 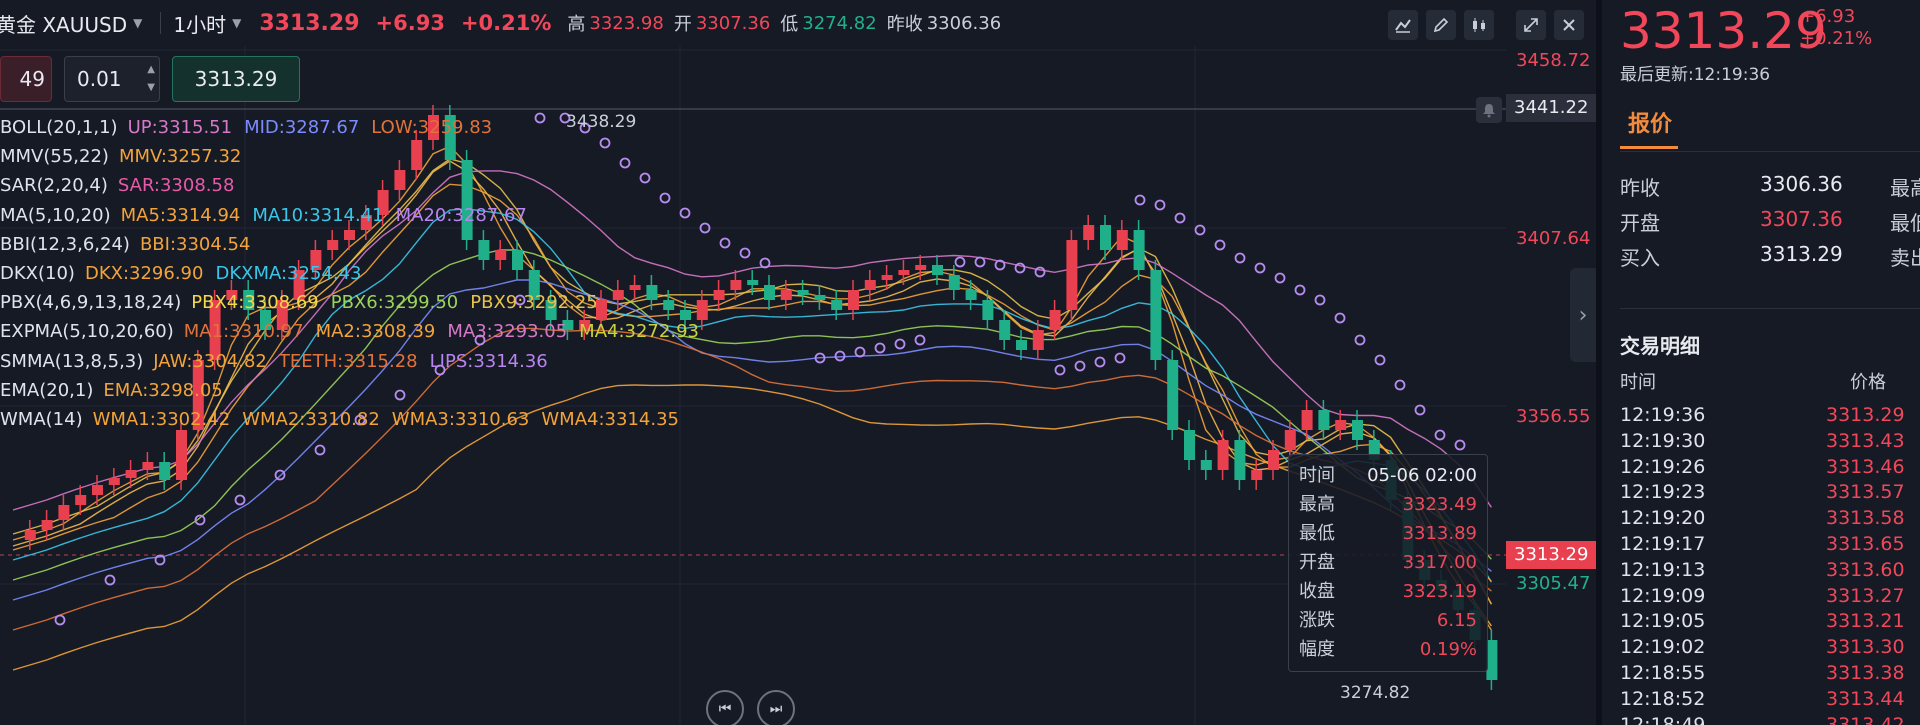 What do you see at coordinates (1663, 466) in the screenshot?
I see `trade-time: 12:19:26` at bounding box center [1663, 466].